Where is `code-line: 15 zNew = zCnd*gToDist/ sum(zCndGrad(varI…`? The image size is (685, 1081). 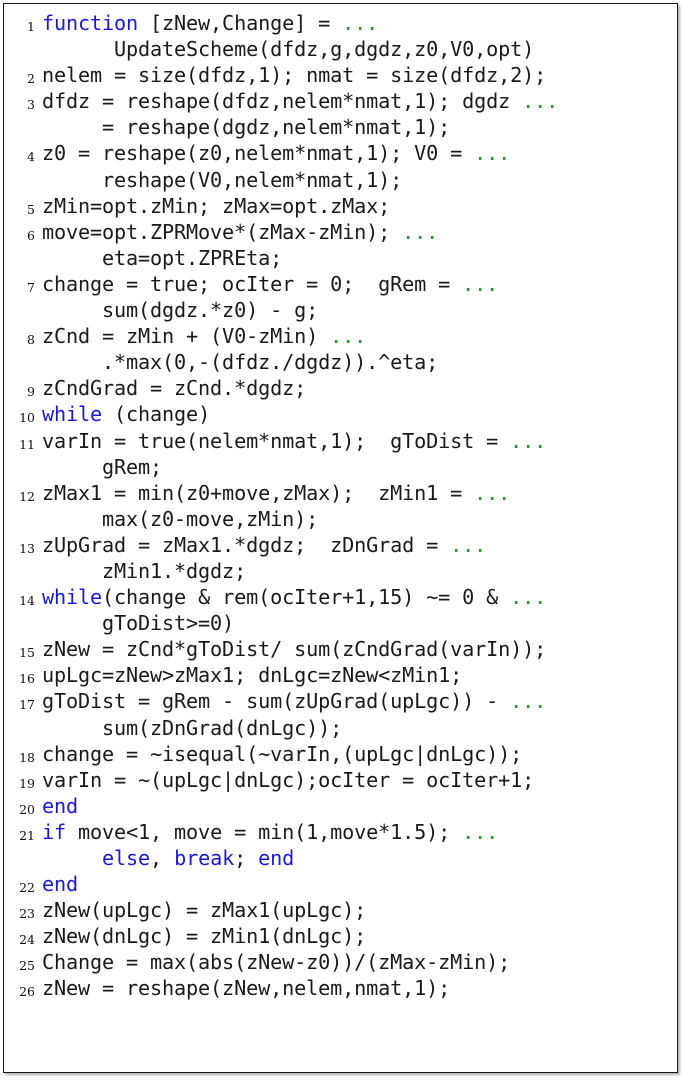 code-line: 15 zNew = zCnd*gToDist/ sum(zCndGrad(varI… is located at coordinates (340, 649).